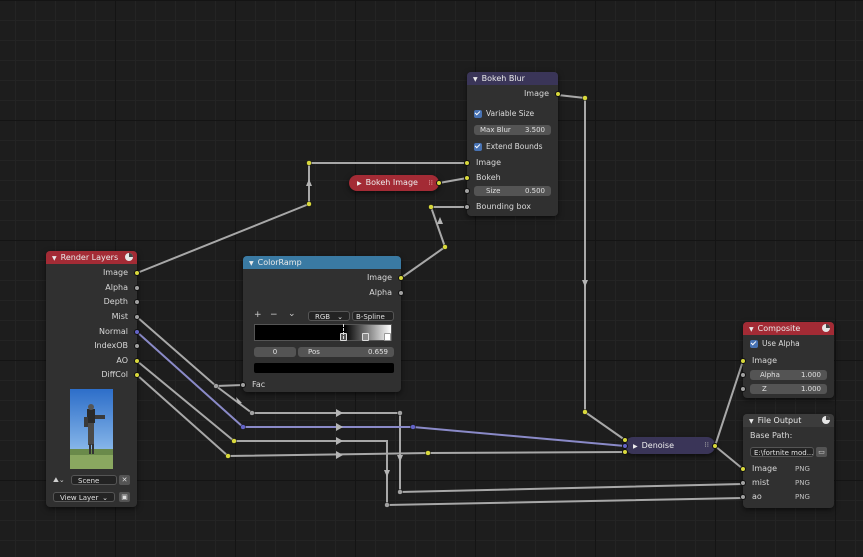 This screenshot has width=863, height=557. What do you see at coordinates (478, 114) in the screenshot?
I see `variable-size-checkbox` at bounding box center [478, 114].